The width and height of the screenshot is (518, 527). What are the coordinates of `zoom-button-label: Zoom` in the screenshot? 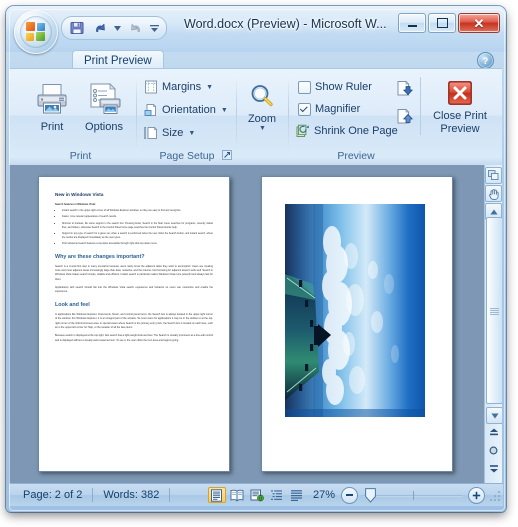 It's located at (262, 119).